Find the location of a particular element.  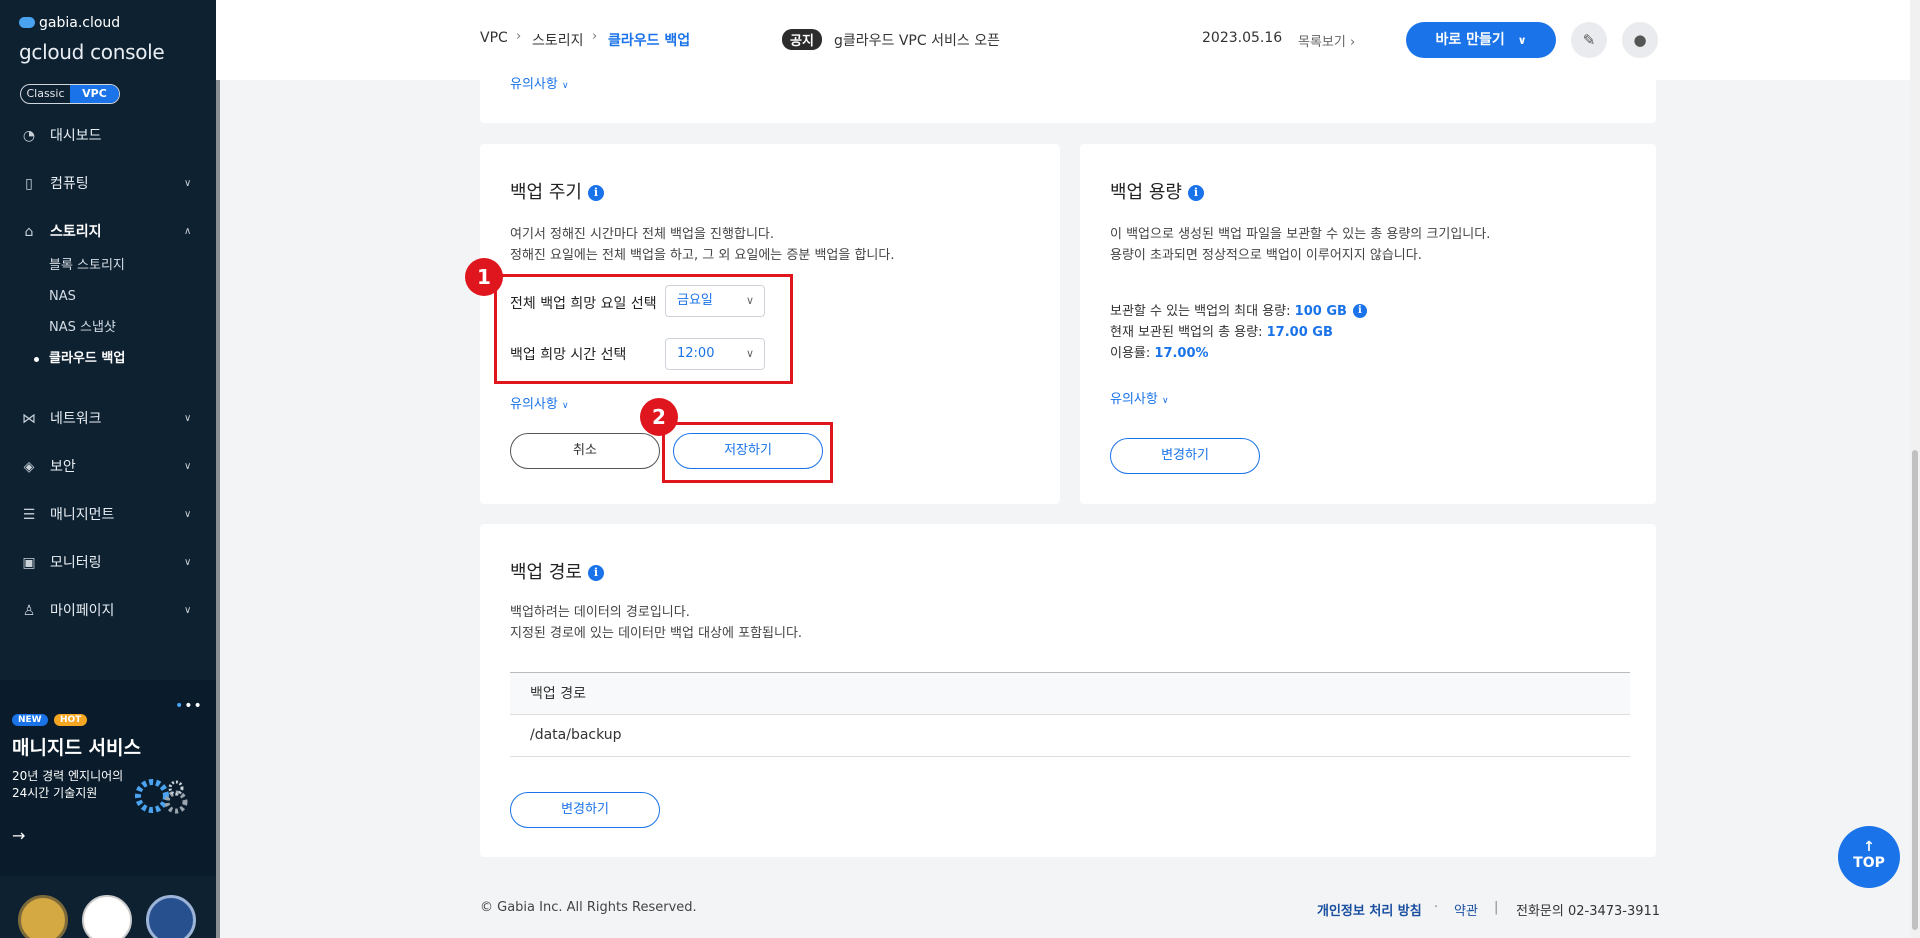

sidebar-item-monitoring: ▣ 모니터링 ∨ is located at coordinates (108, 563).